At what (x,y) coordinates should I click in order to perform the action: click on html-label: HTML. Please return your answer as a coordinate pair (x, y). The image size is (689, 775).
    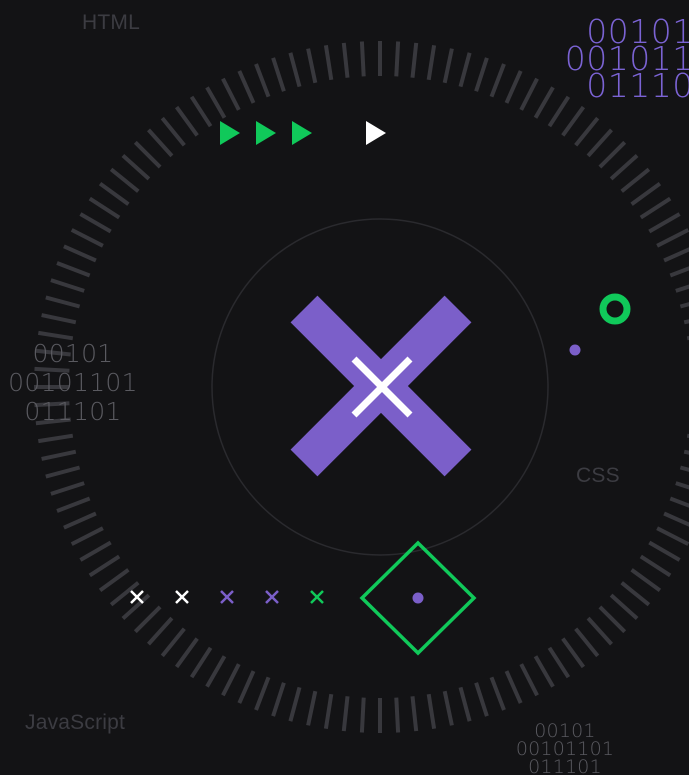
    Looking at the image, I should click on (111, 22).